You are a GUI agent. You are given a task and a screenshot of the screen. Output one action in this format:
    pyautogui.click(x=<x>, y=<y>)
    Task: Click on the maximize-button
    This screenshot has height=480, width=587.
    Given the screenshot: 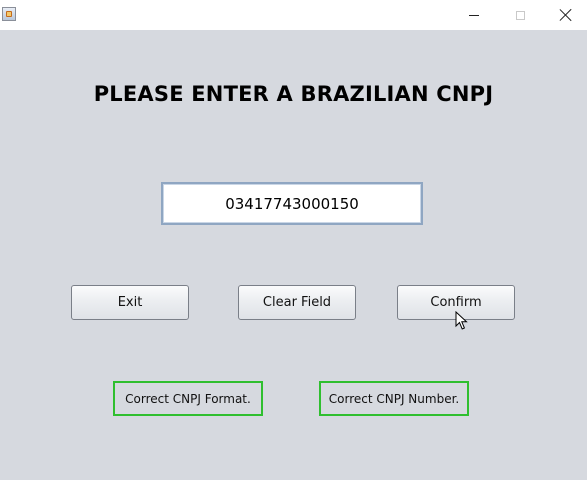 What is the action you would take?
    pyautogui.click(x=520, y=15)
    